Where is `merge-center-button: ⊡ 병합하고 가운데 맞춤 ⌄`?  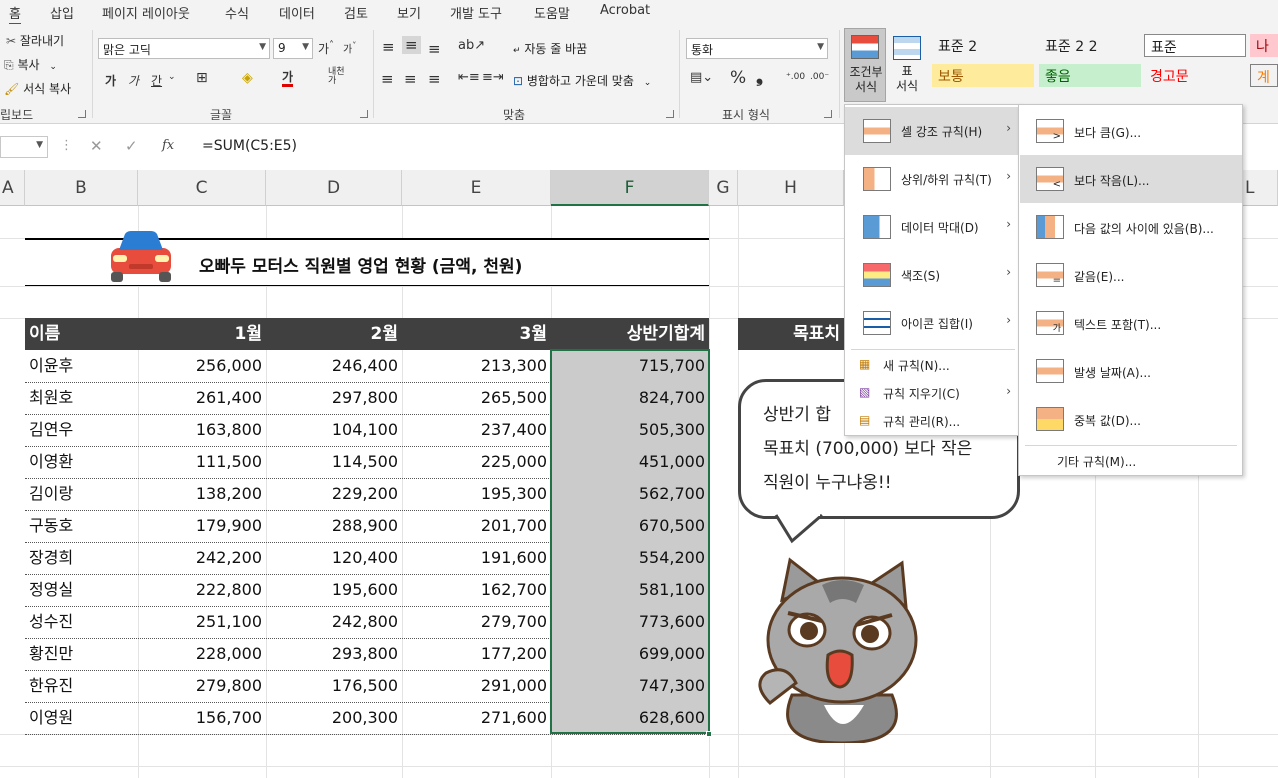 merge-center-button: ⊡ 병합하고 가운데 맞춤 ⌄ is located at coordinates (582, 80).